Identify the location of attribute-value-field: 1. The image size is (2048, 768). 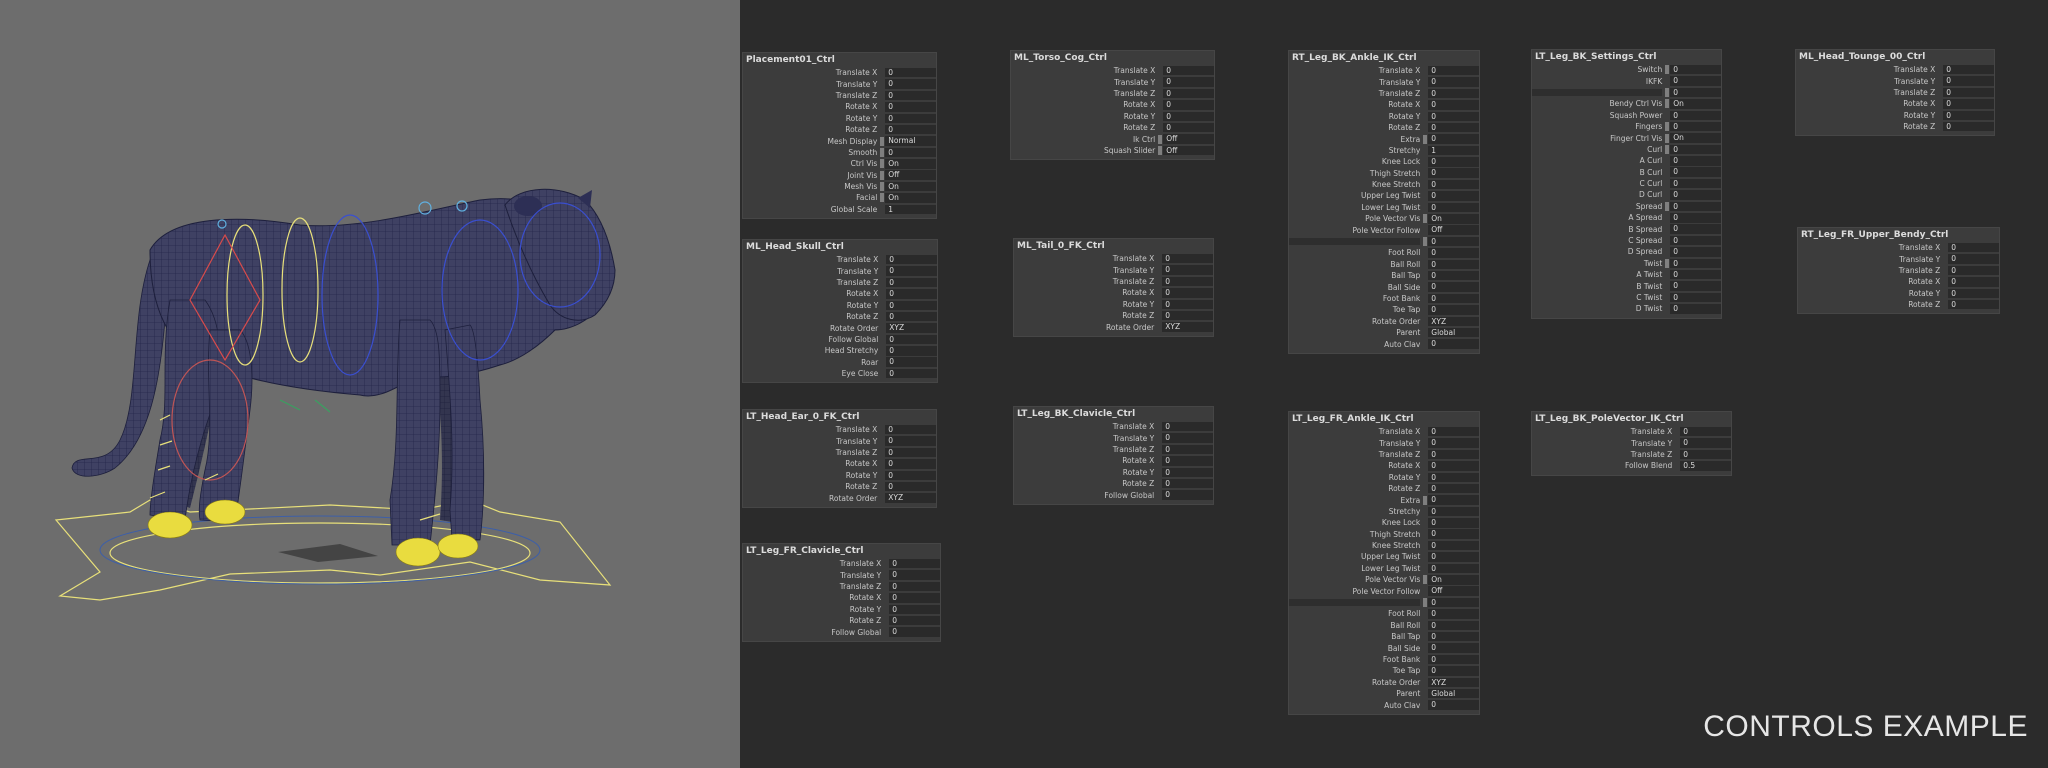
(911, 209).